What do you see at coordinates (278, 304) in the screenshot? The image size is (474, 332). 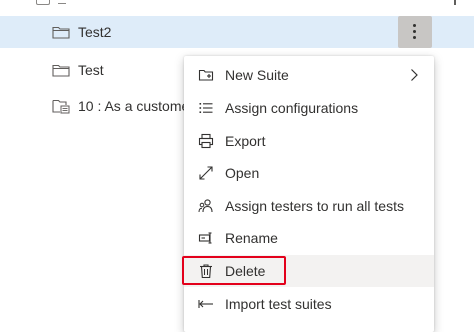 I see `menu-item-label: Import test suites` at bounding box center [278, 304].